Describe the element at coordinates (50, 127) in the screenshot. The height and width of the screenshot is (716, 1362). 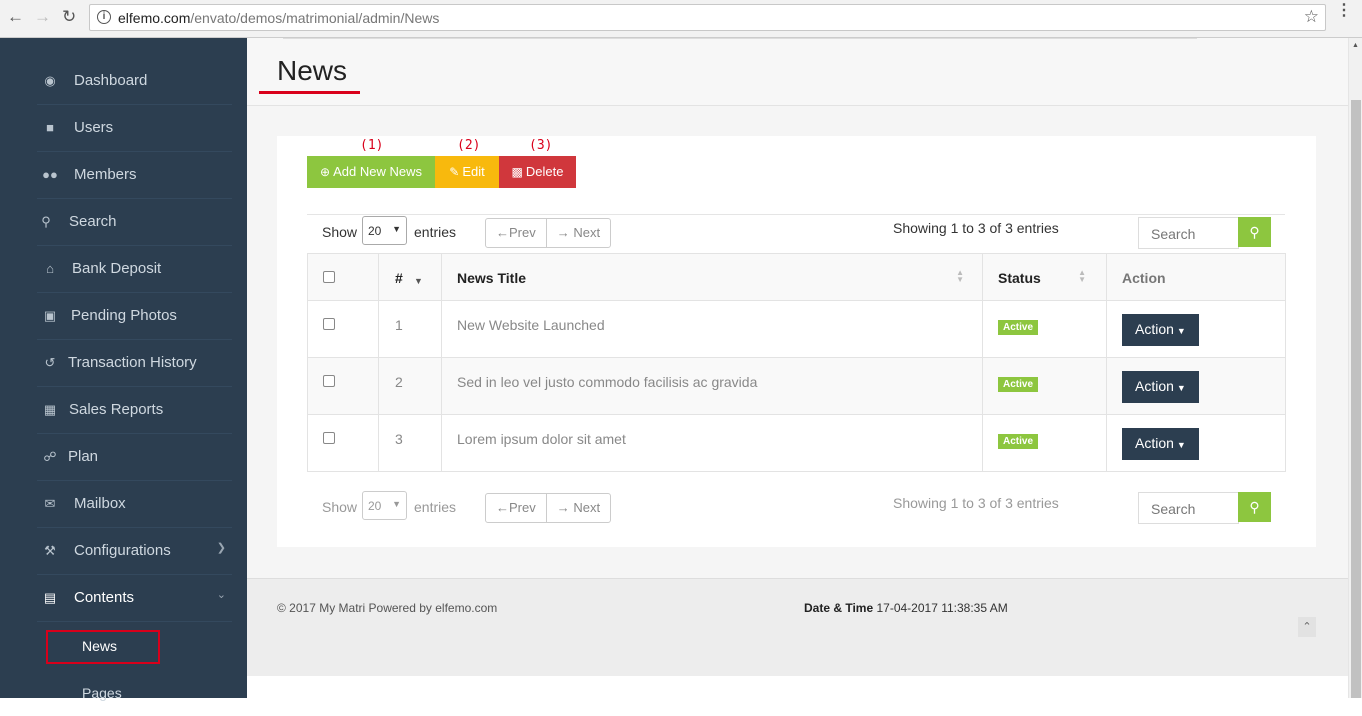
I see `user-icon: ■` at that location.